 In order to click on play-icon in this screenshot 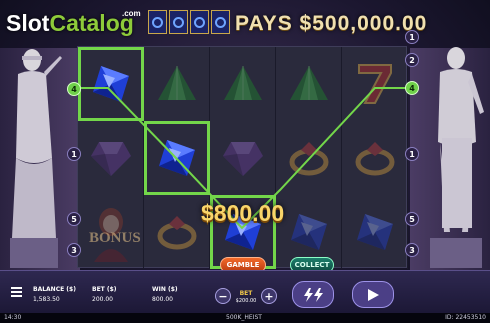, I will do `click(373, 294)`.